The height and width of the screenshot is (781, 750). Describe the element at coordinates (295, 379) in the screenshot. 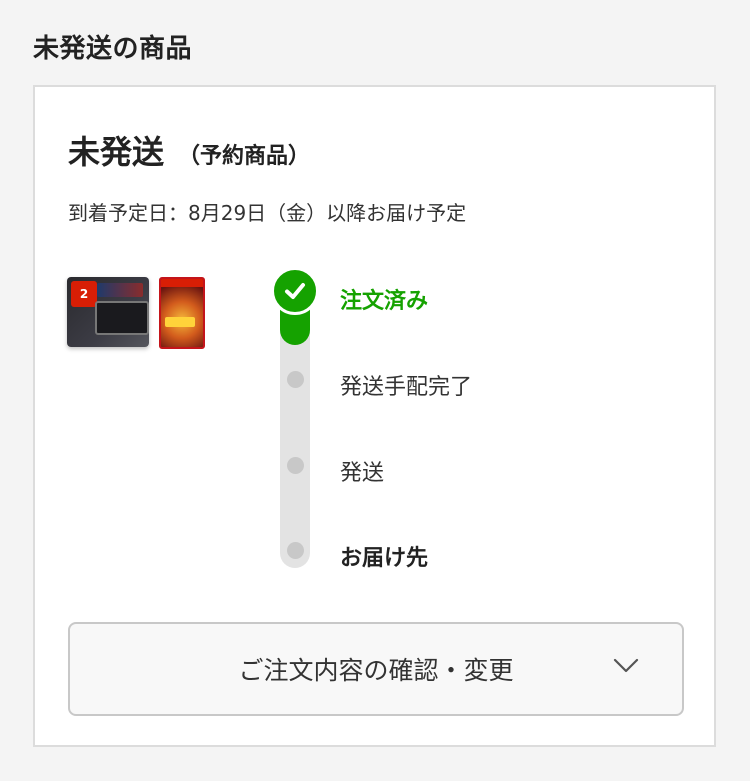

I see `step-dot-shipping-arranged` at that location.